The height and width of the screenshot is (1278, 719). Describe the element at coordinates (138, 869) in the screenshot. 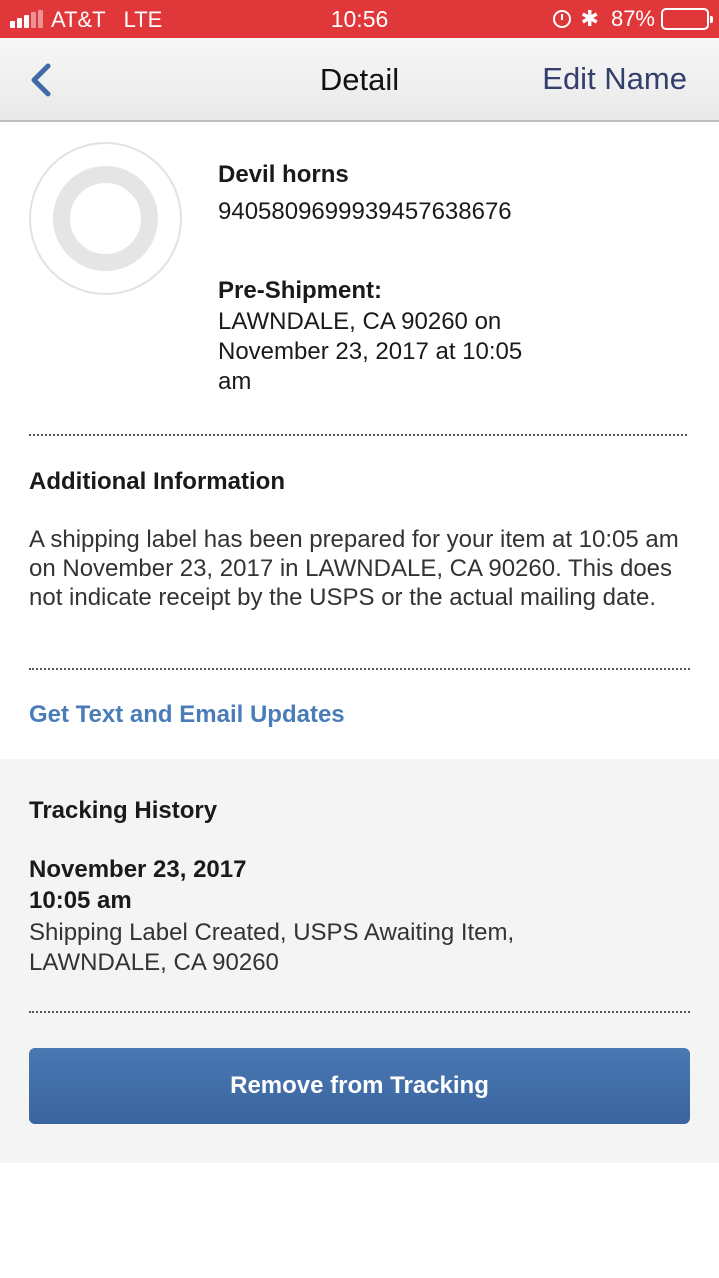

I see `history-event-date: November 23, 2017` at that location.